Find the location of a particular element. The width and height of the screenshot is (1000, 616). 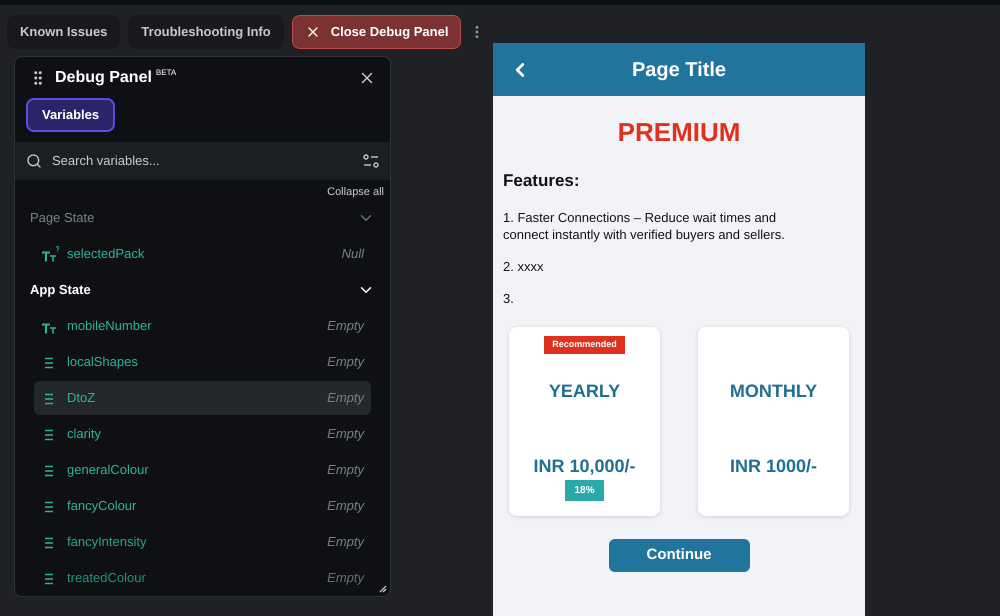

beta-label: BETA is located at coordinates (166, 73).